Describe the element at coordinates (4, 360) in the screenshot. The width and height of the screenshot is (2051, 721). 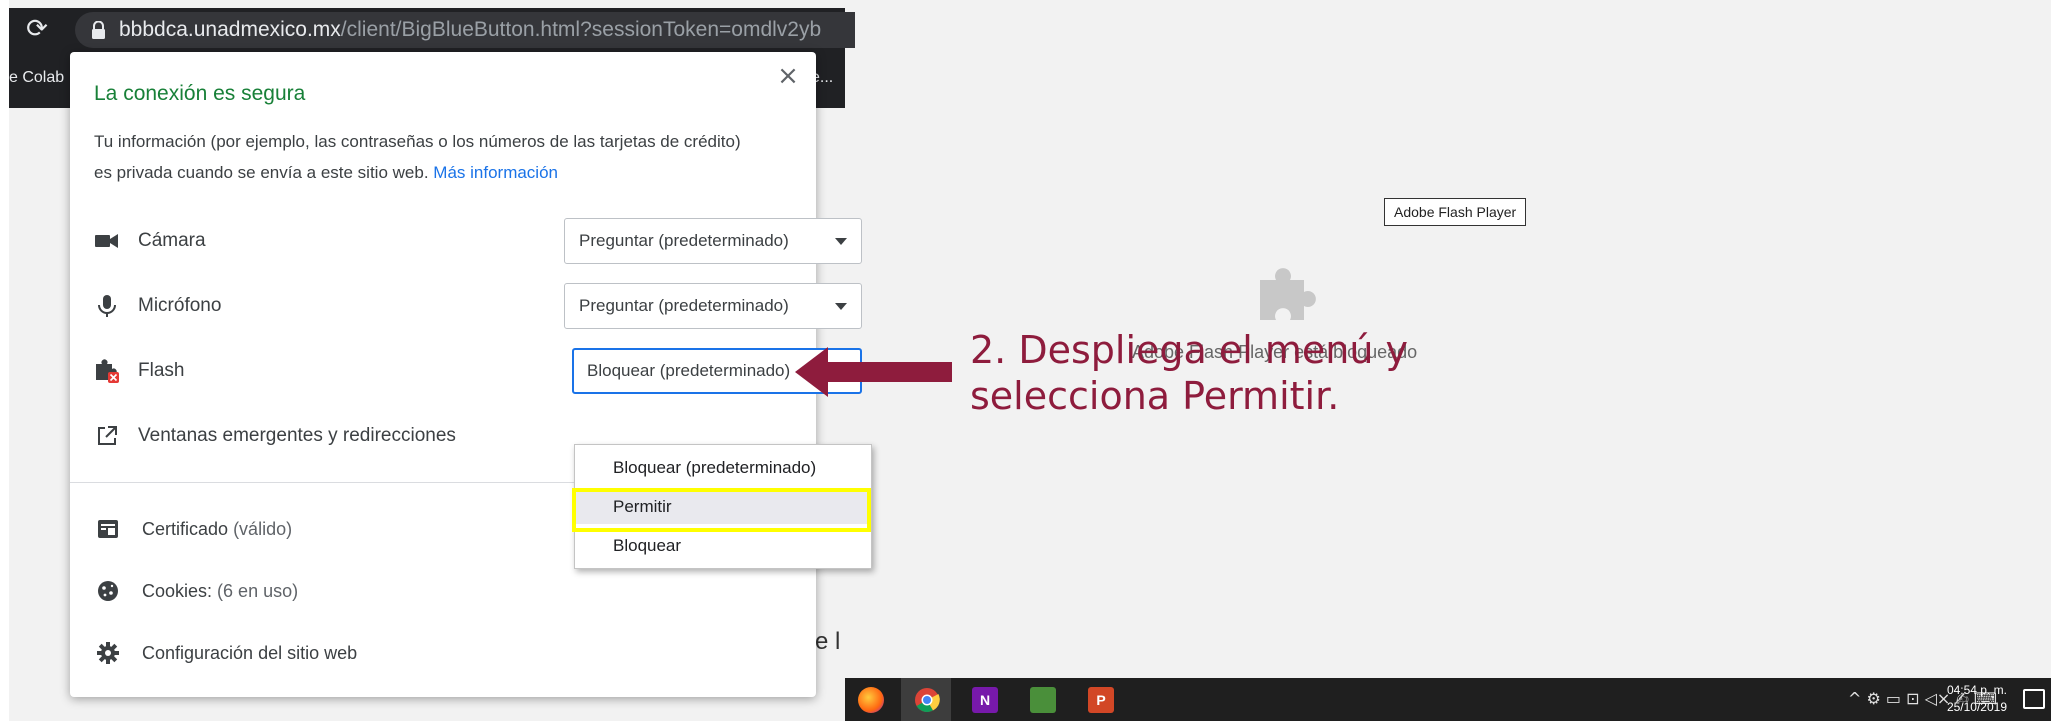
I see `left-margin` at that location.